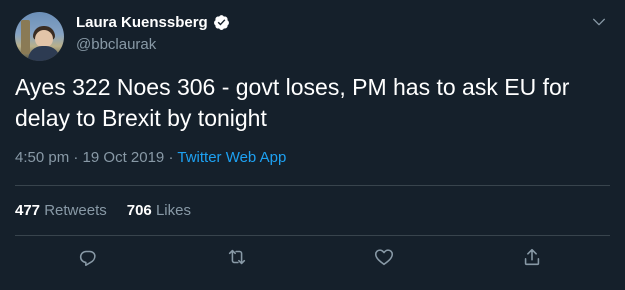 The image size is (625, 290). What do you see at coordinates (124, 157) in the screenshot?
I see `tweet-date: 19 Oct 2019` at bounding box center [124, 157].